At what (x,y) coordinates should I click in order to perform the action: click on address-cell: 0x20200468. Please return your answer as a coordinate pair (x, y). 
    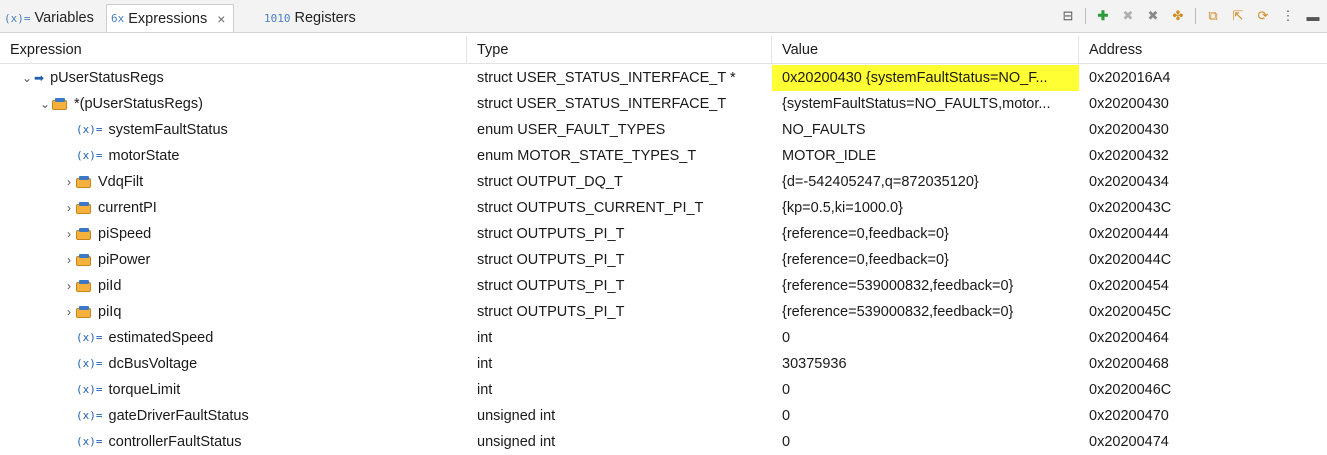
    Looking at the image, I should click on (1129, 364).